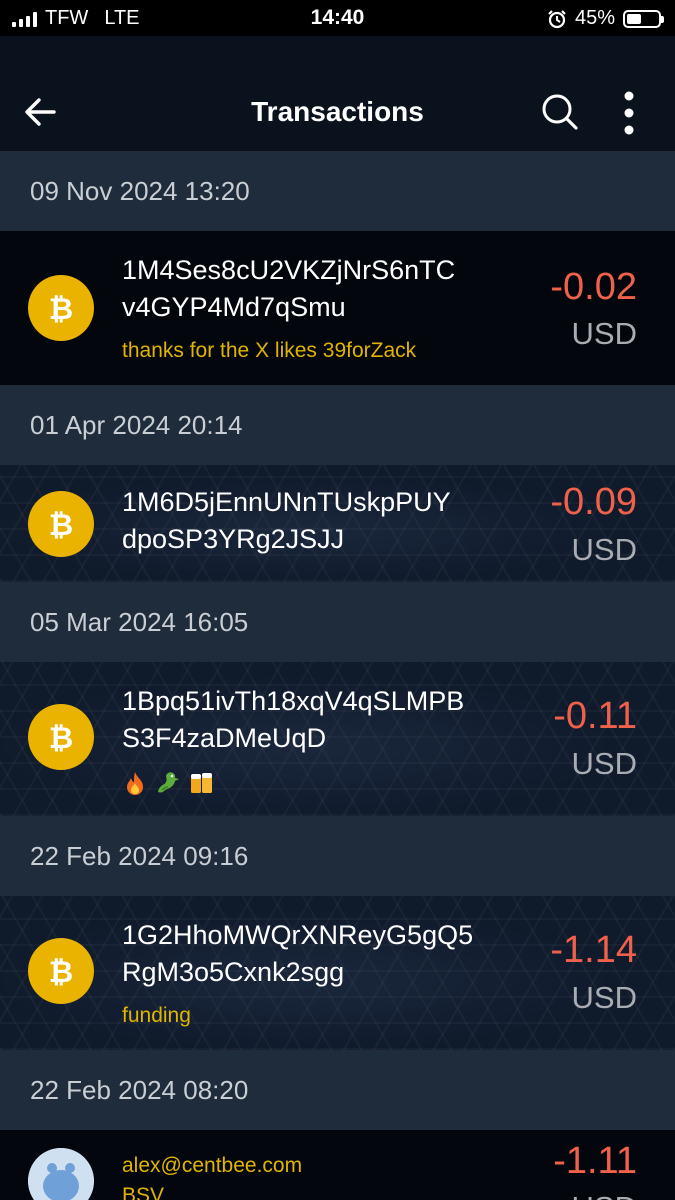 The width and height of the screenshot is (675, 1200). I want to click on transaction-amount: -0.02, so click(593, 287).